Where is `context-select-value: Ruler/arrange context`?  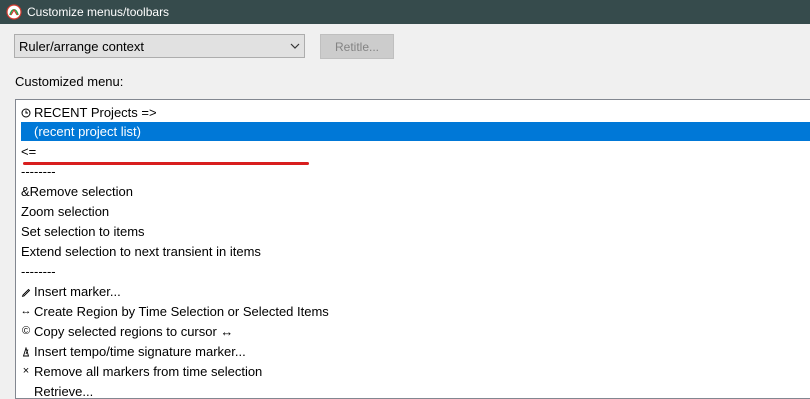 context-select-value: Ruler/arrange context is located at coordinates (82, 46).